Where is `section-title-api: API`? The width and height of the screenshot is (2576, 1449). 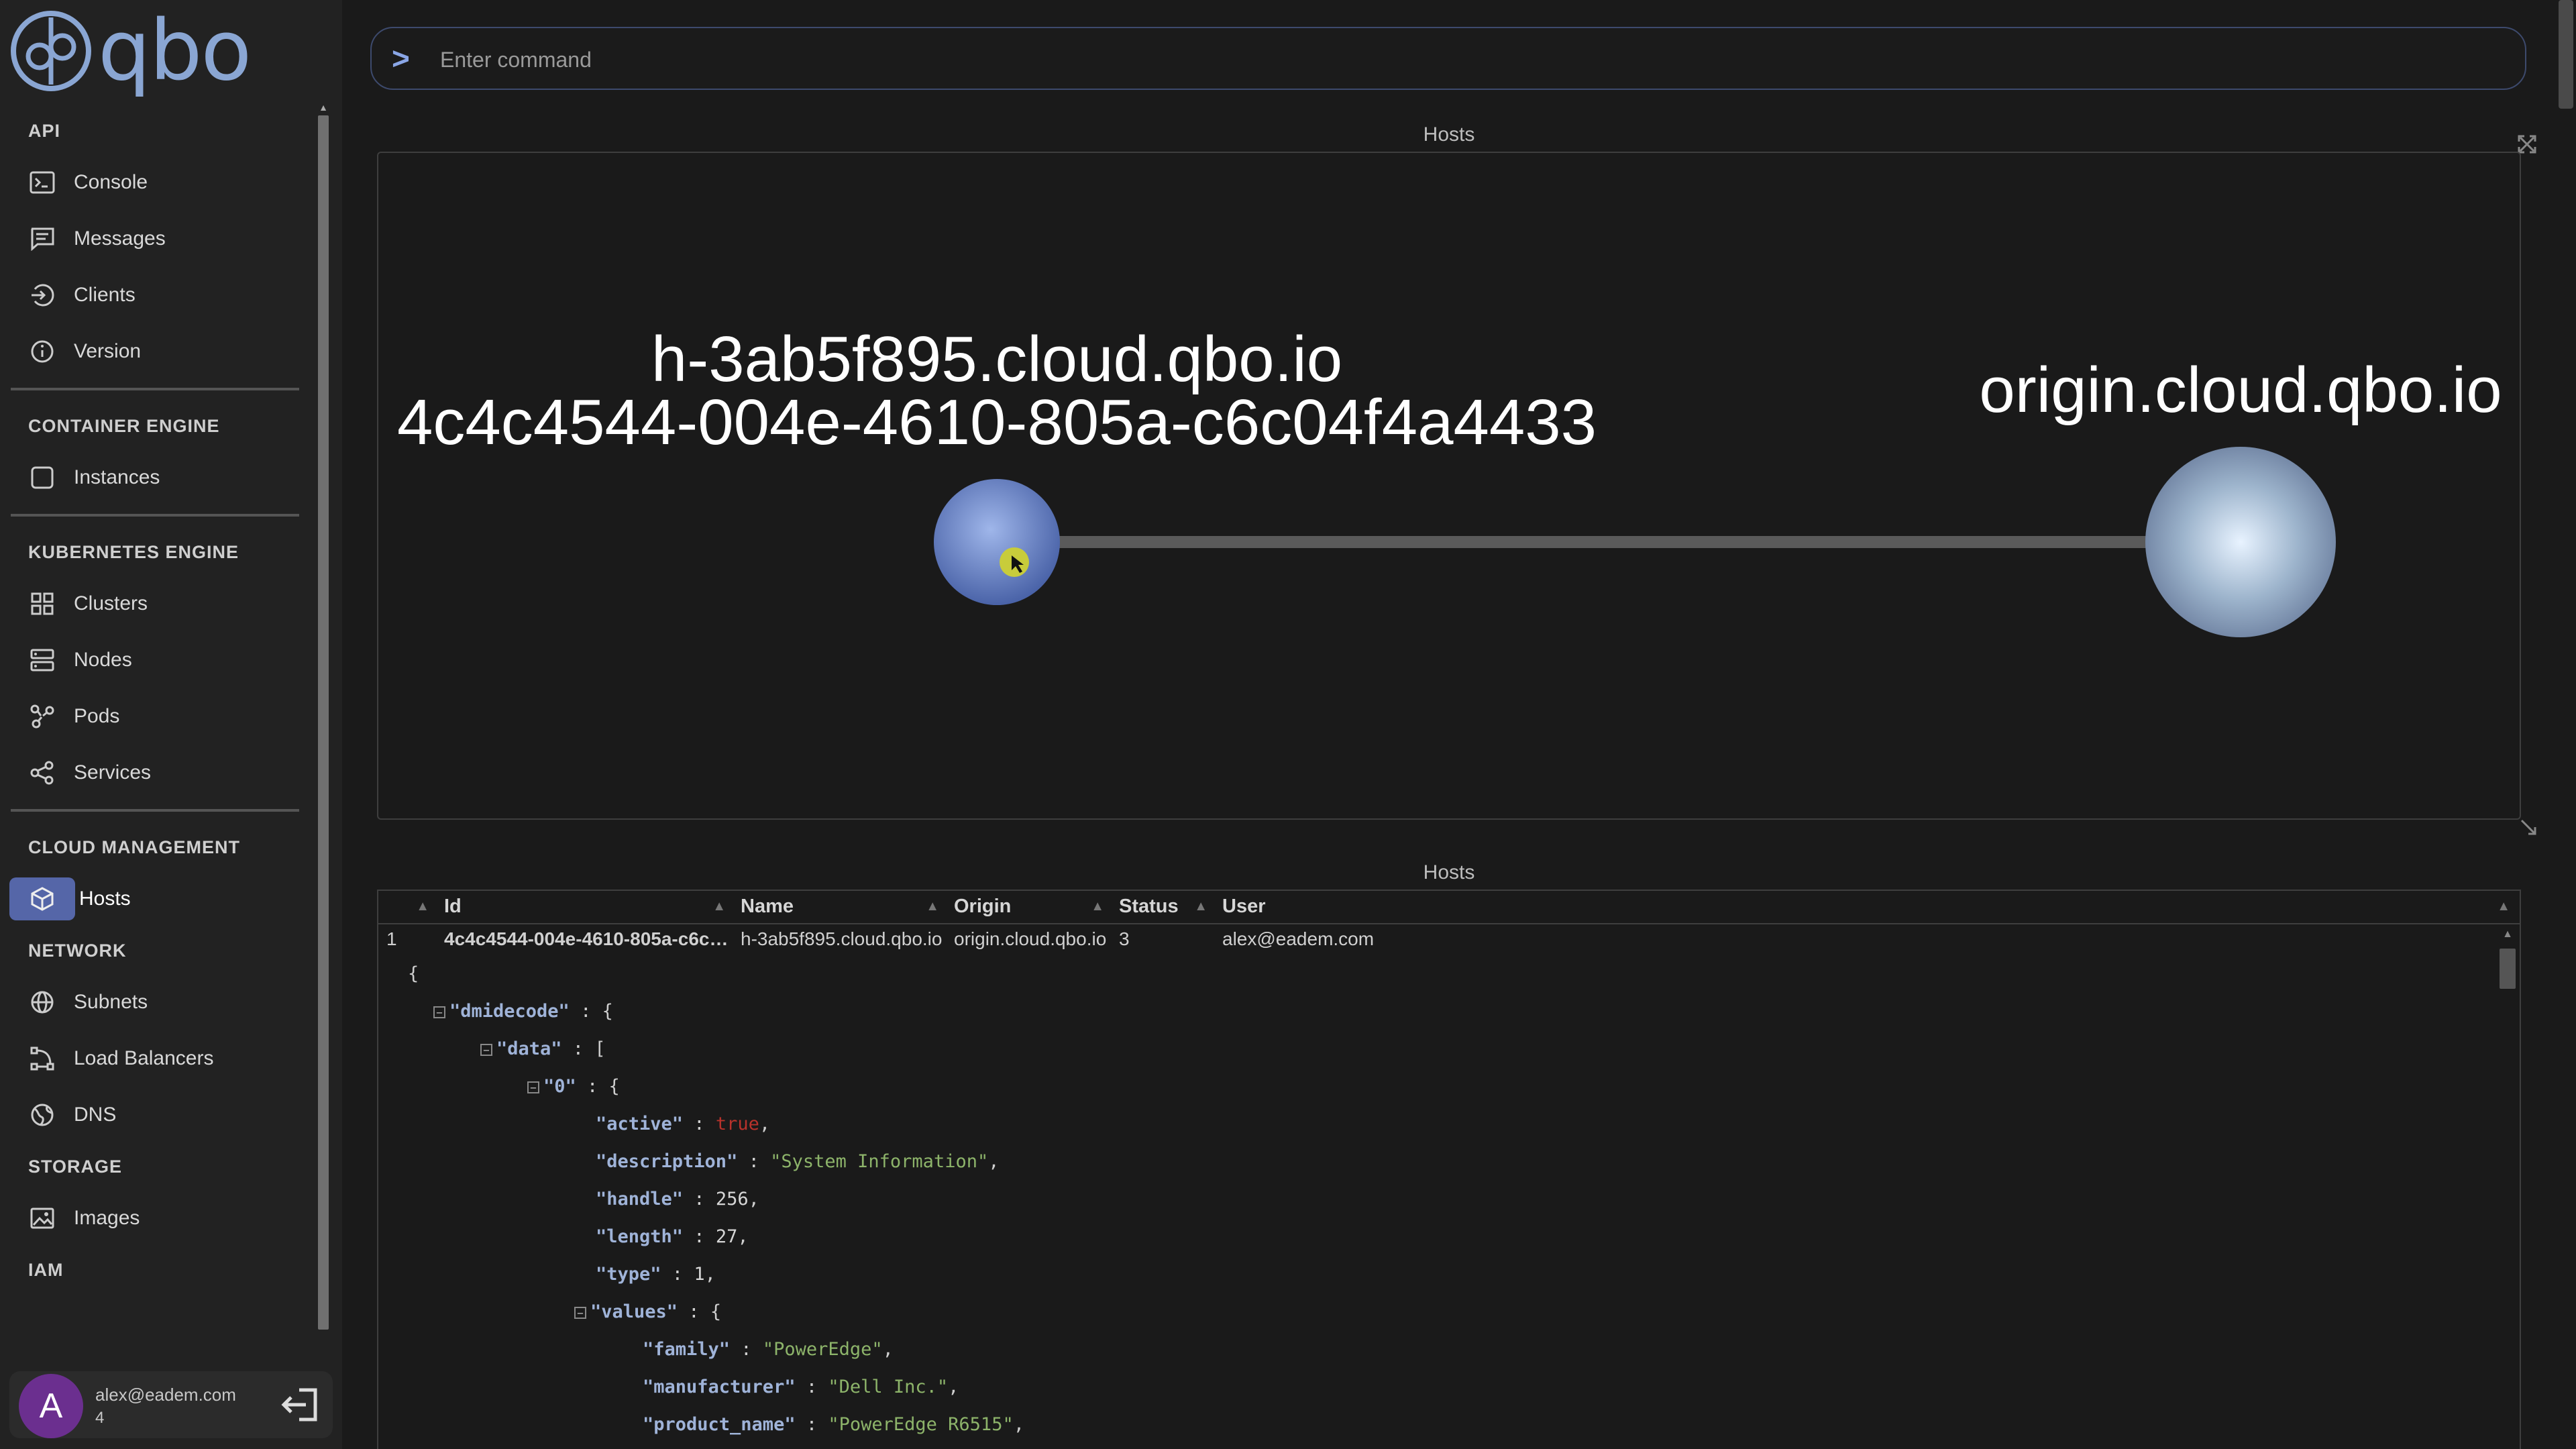 section-title-api: API is located at coordinates (44, 131).